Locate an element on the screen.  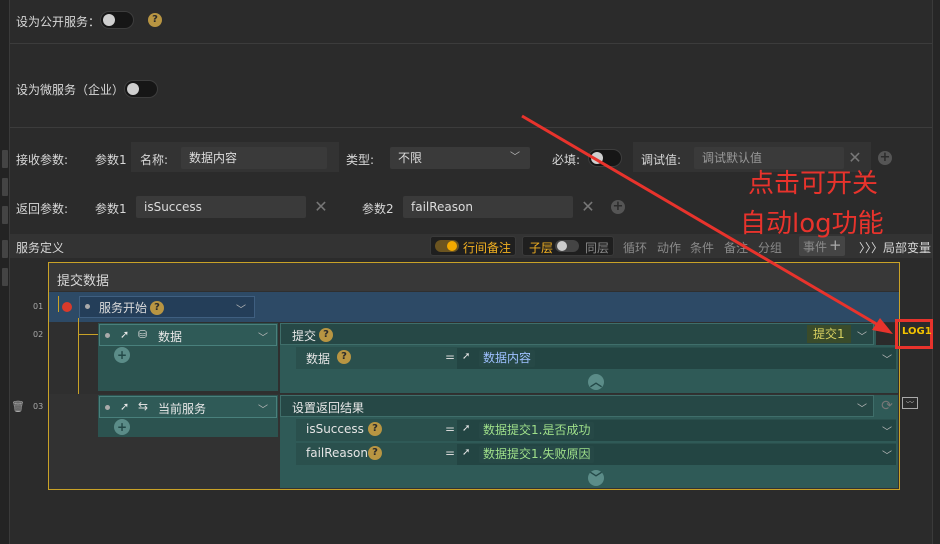
annotation-line1: 点击可开关 is located at coordinates (813, 184).